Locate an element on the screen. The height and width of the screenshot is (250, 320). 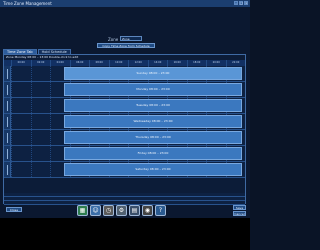
status-area is located at coordinates (125, 234).